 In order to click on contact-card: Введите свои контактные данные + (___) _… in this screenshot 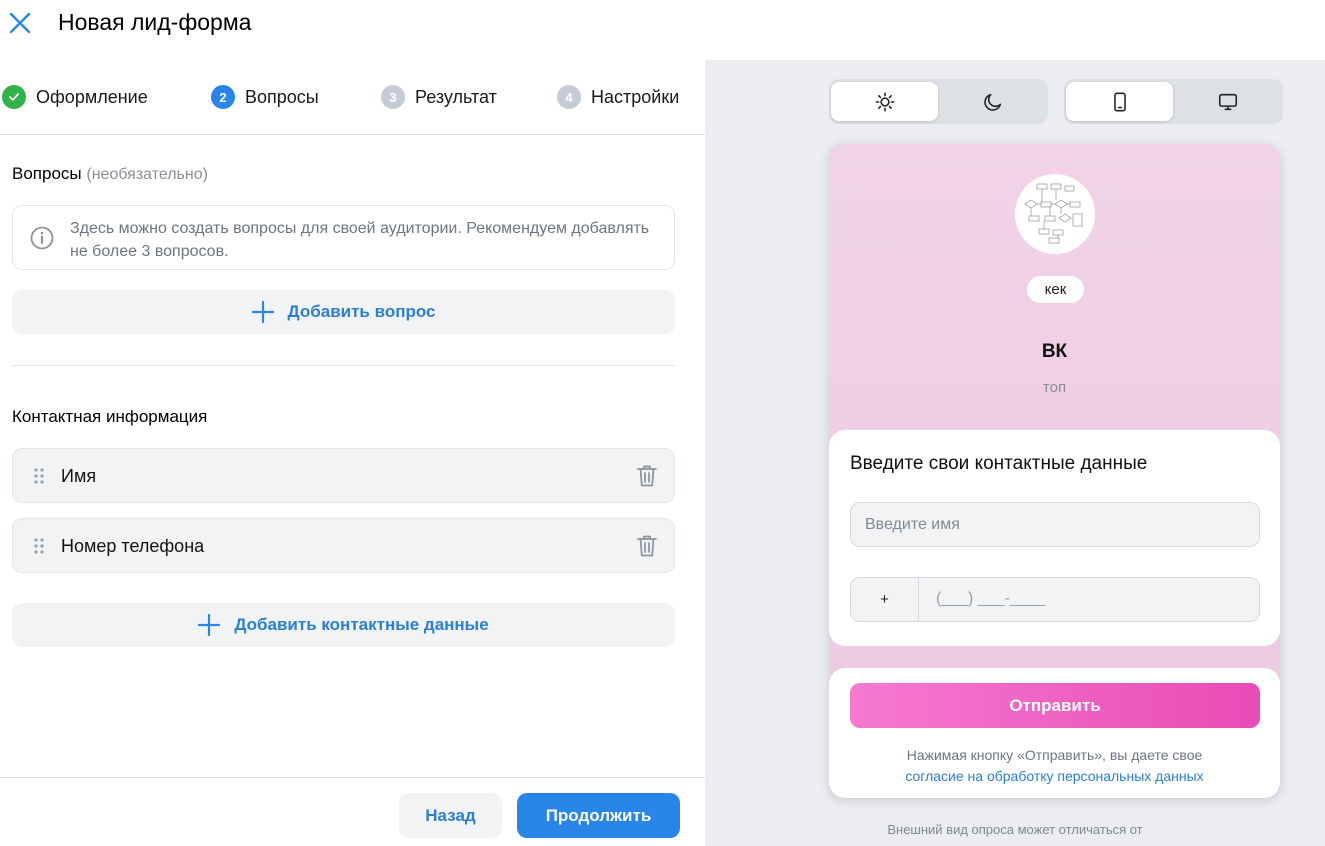, I will do `click(1054, 538)`.